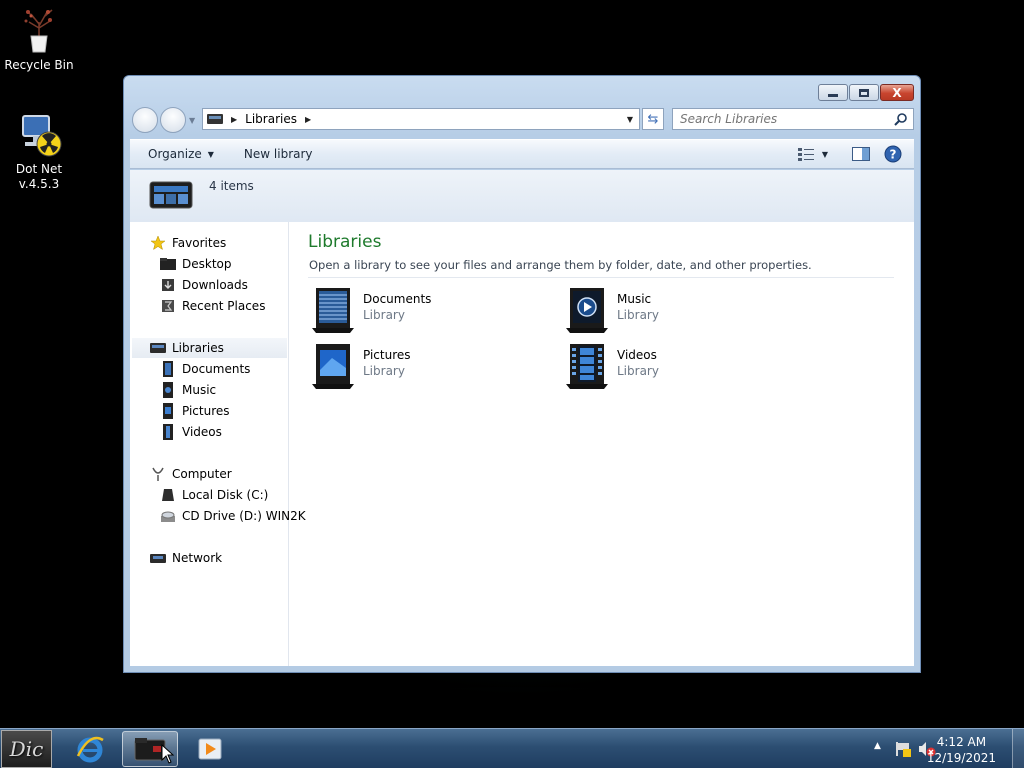 The height and width of the screenshot is (768, 1024). Describe the element at coordinates (812, 154) in the screenshot. I see `change-view-button: ▼` at that location.